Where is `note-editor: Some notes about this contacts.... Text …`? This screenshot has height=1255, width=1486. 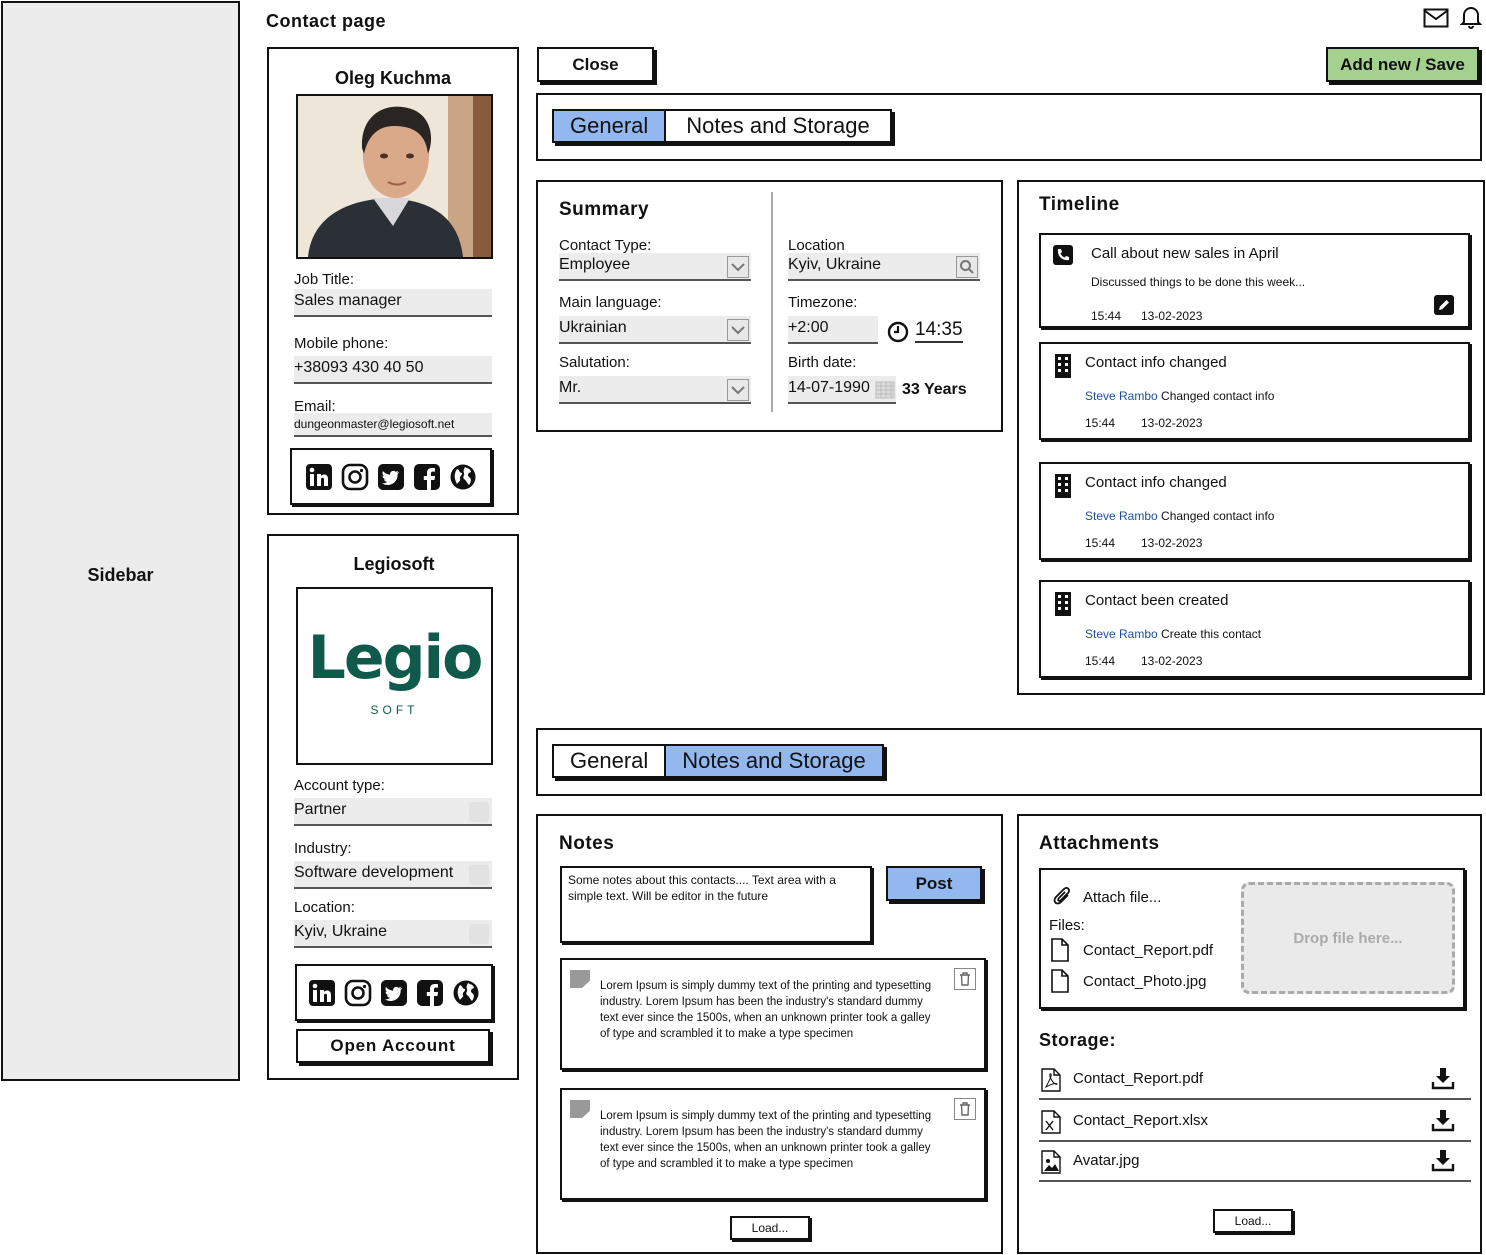 note-editor: Some notes about this contacts.... Text … is located at coordinates (716, 904).